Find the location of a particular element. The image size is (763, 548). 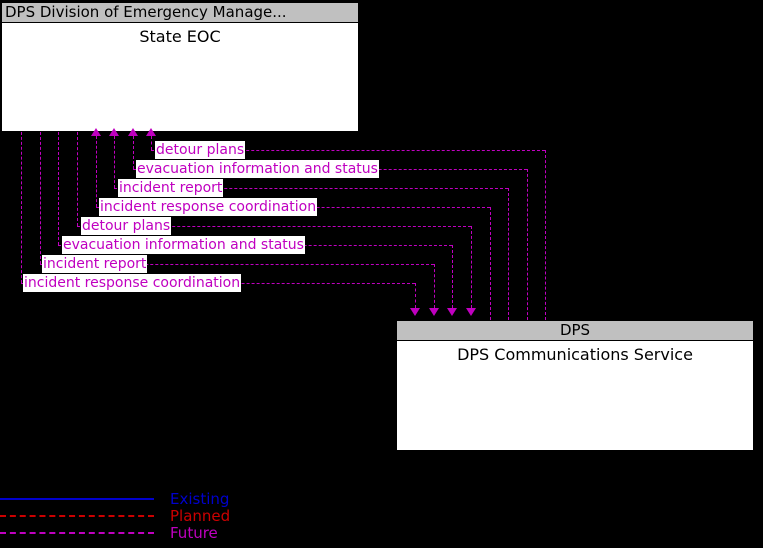

flow-7-arrowhead-down is located at coordinates (434, 312).